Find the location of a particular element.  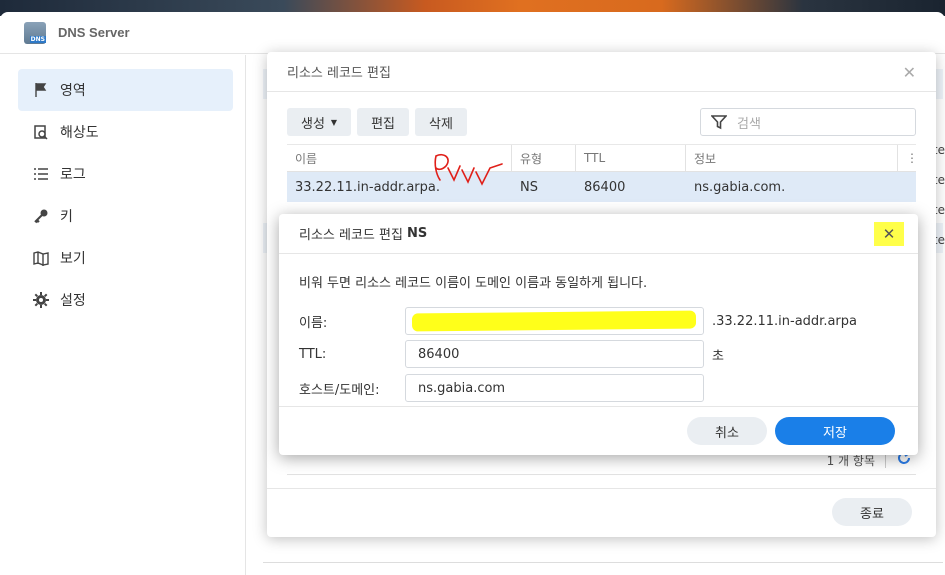

host-row: 호스트/도메인: ns.gabia.com is located at coordinates (501, 388).